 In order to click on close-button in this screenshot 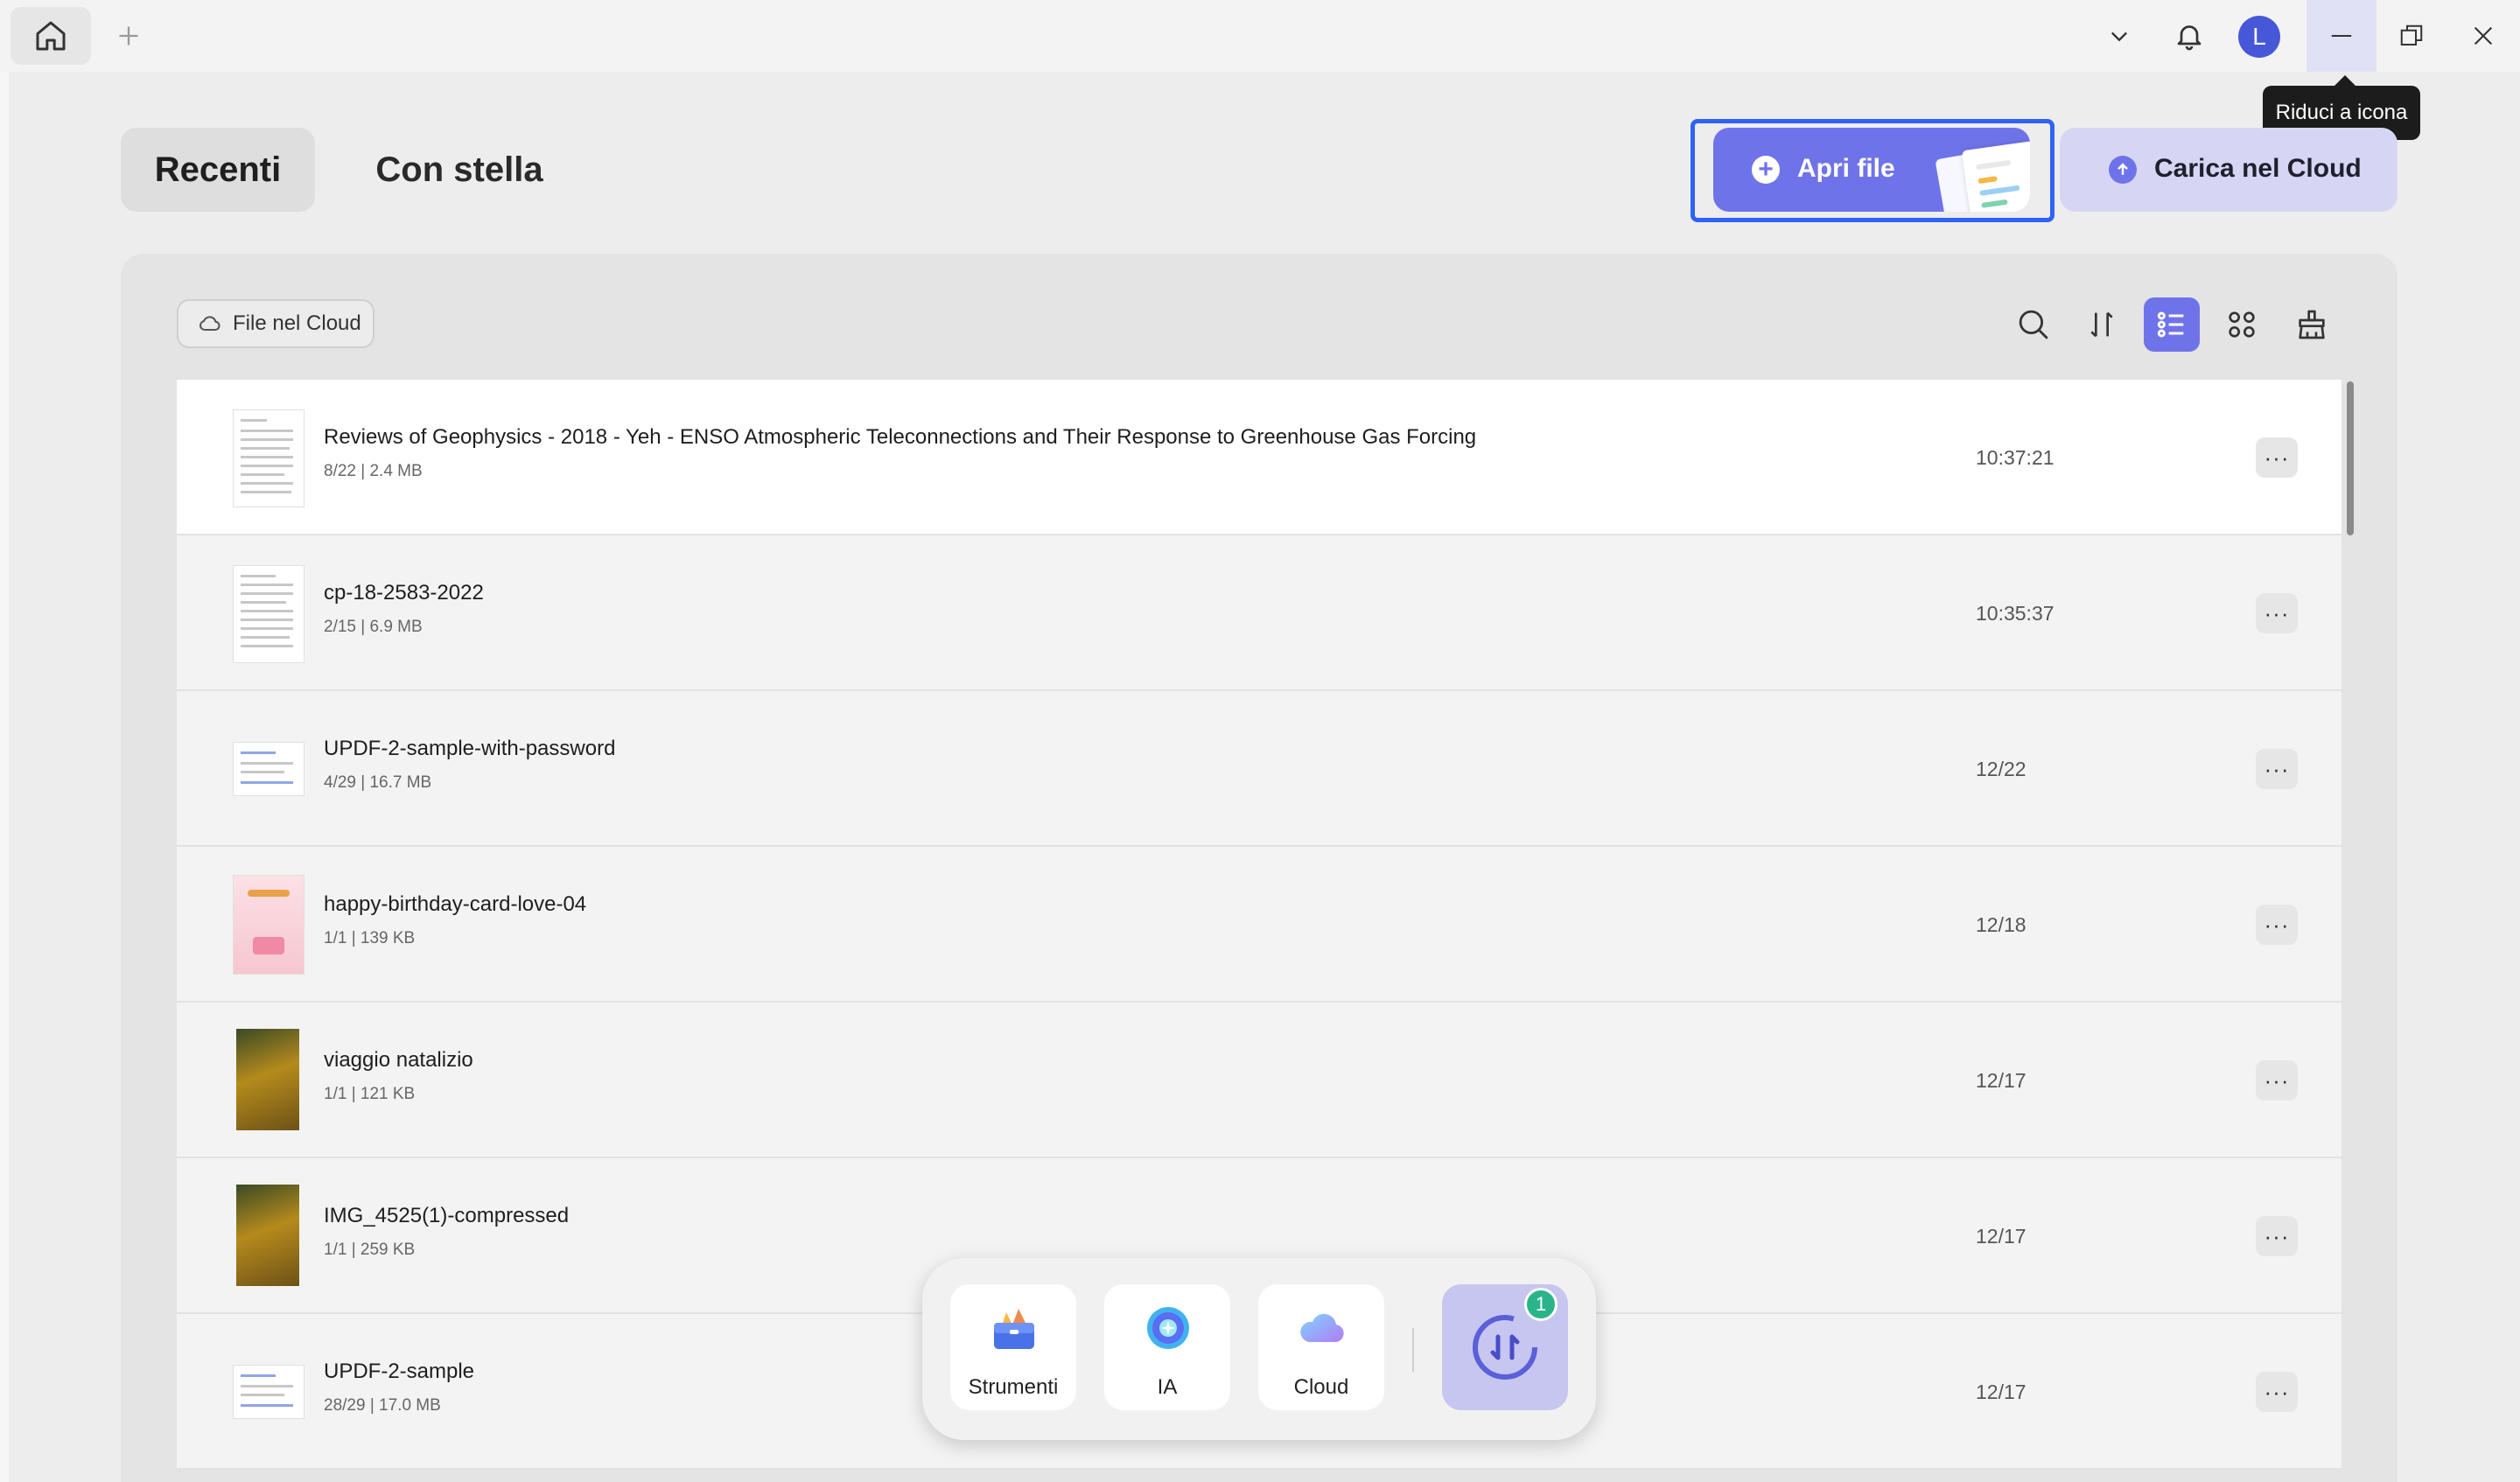, I will do `click(2483, 36)`.